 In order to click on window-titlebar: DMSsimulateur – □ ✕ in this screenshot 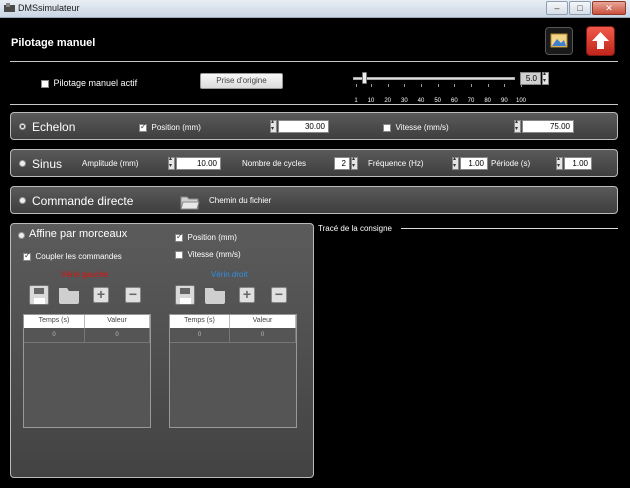, I will do `click(315, 9)`.